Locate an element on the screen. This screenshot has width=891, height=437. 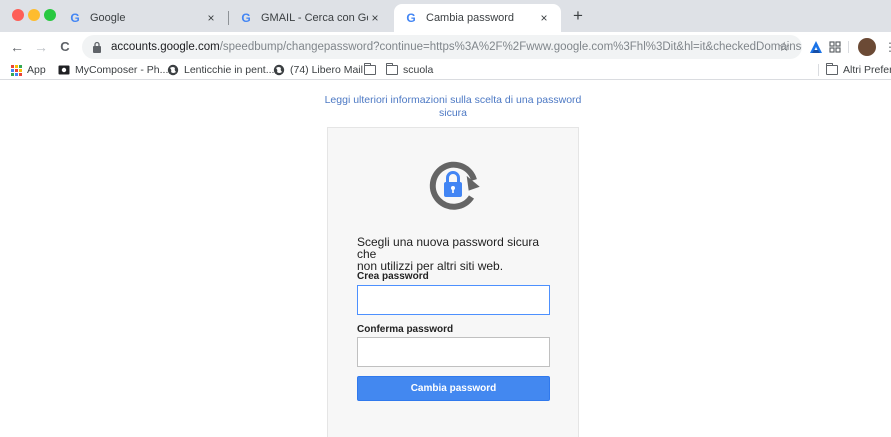
intro-line: Scegli una nuova password sicura che is located at coordinates (448, 248).